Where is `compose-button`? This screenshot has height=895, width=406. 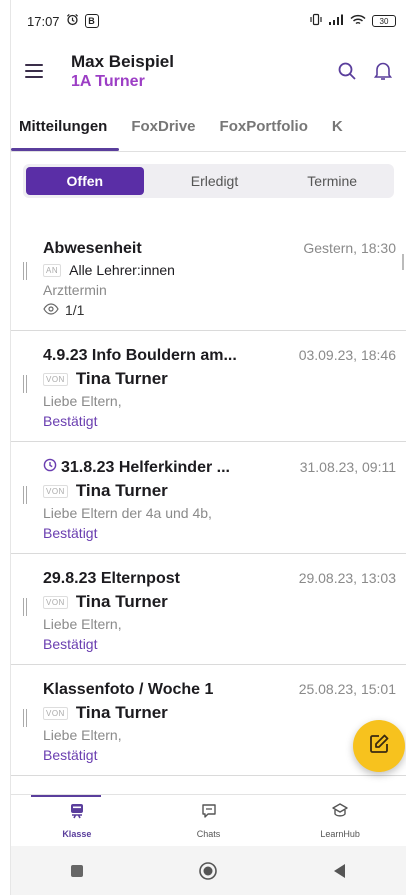
compose-button is located at coordinates (379, 746).